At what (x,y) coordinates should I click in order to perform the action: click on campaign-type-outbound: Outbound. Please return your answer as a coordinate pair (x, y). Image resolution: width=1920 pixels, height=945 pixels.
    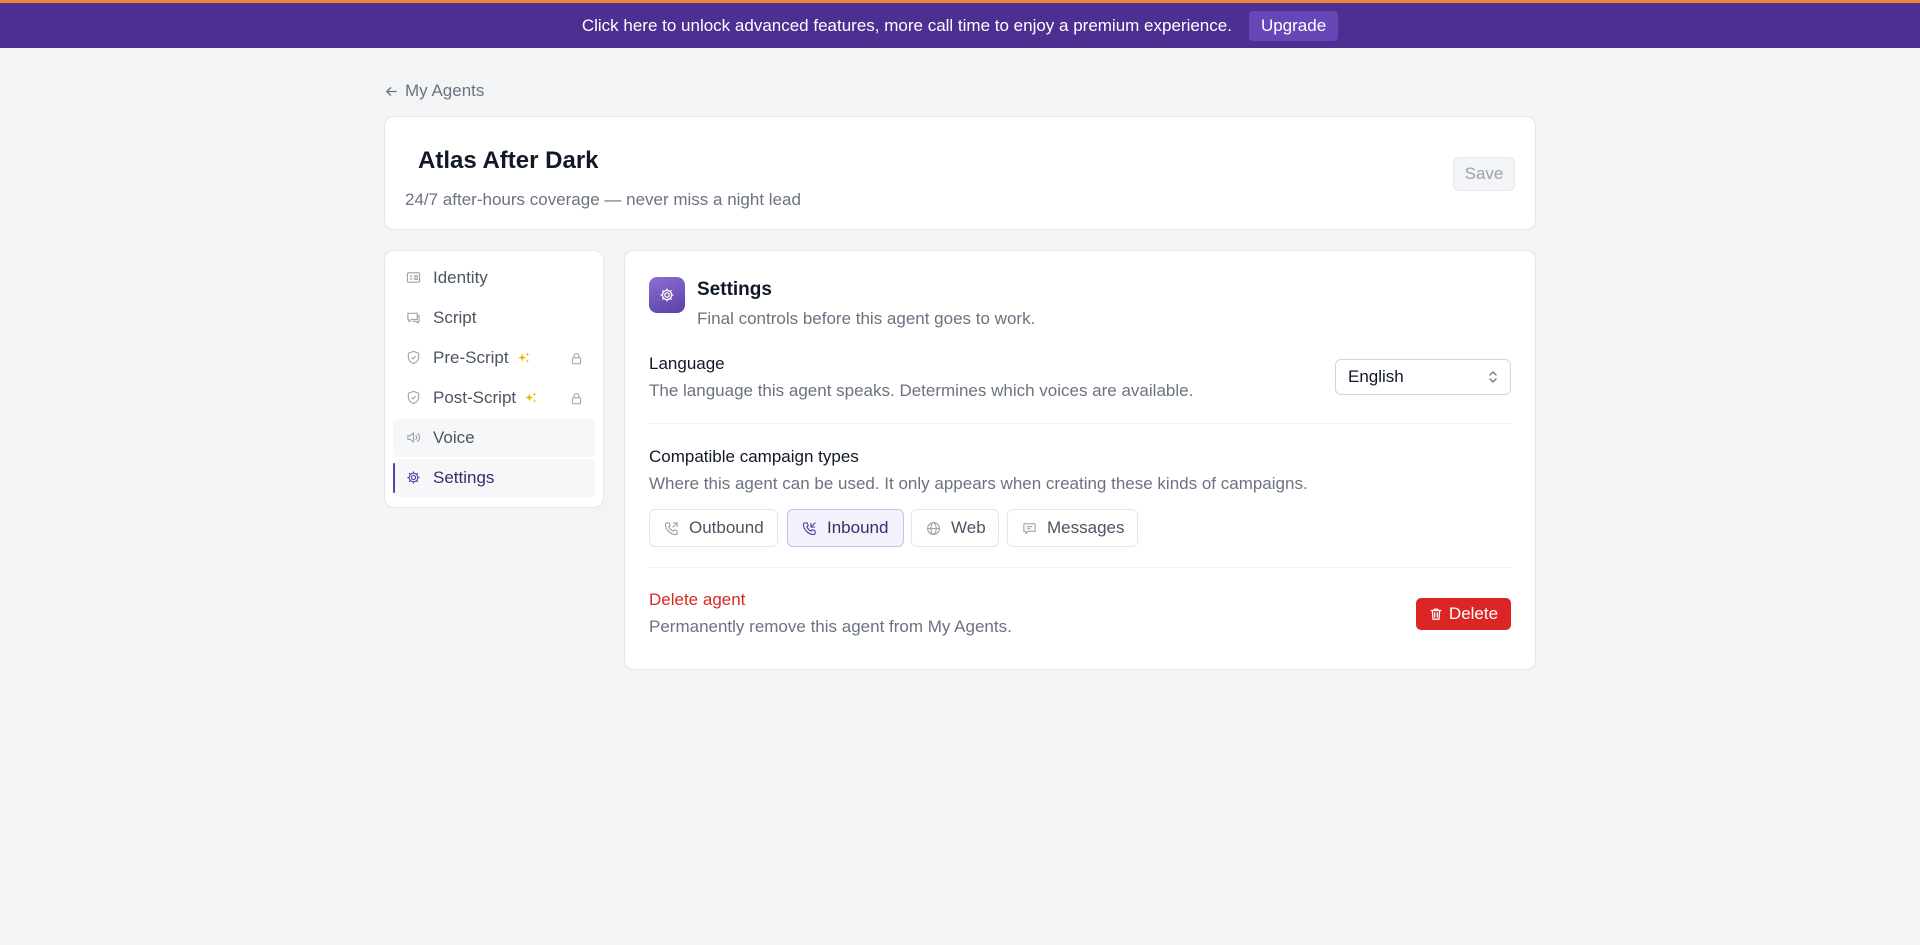
    Looking at the image, I should click on (713, 528).